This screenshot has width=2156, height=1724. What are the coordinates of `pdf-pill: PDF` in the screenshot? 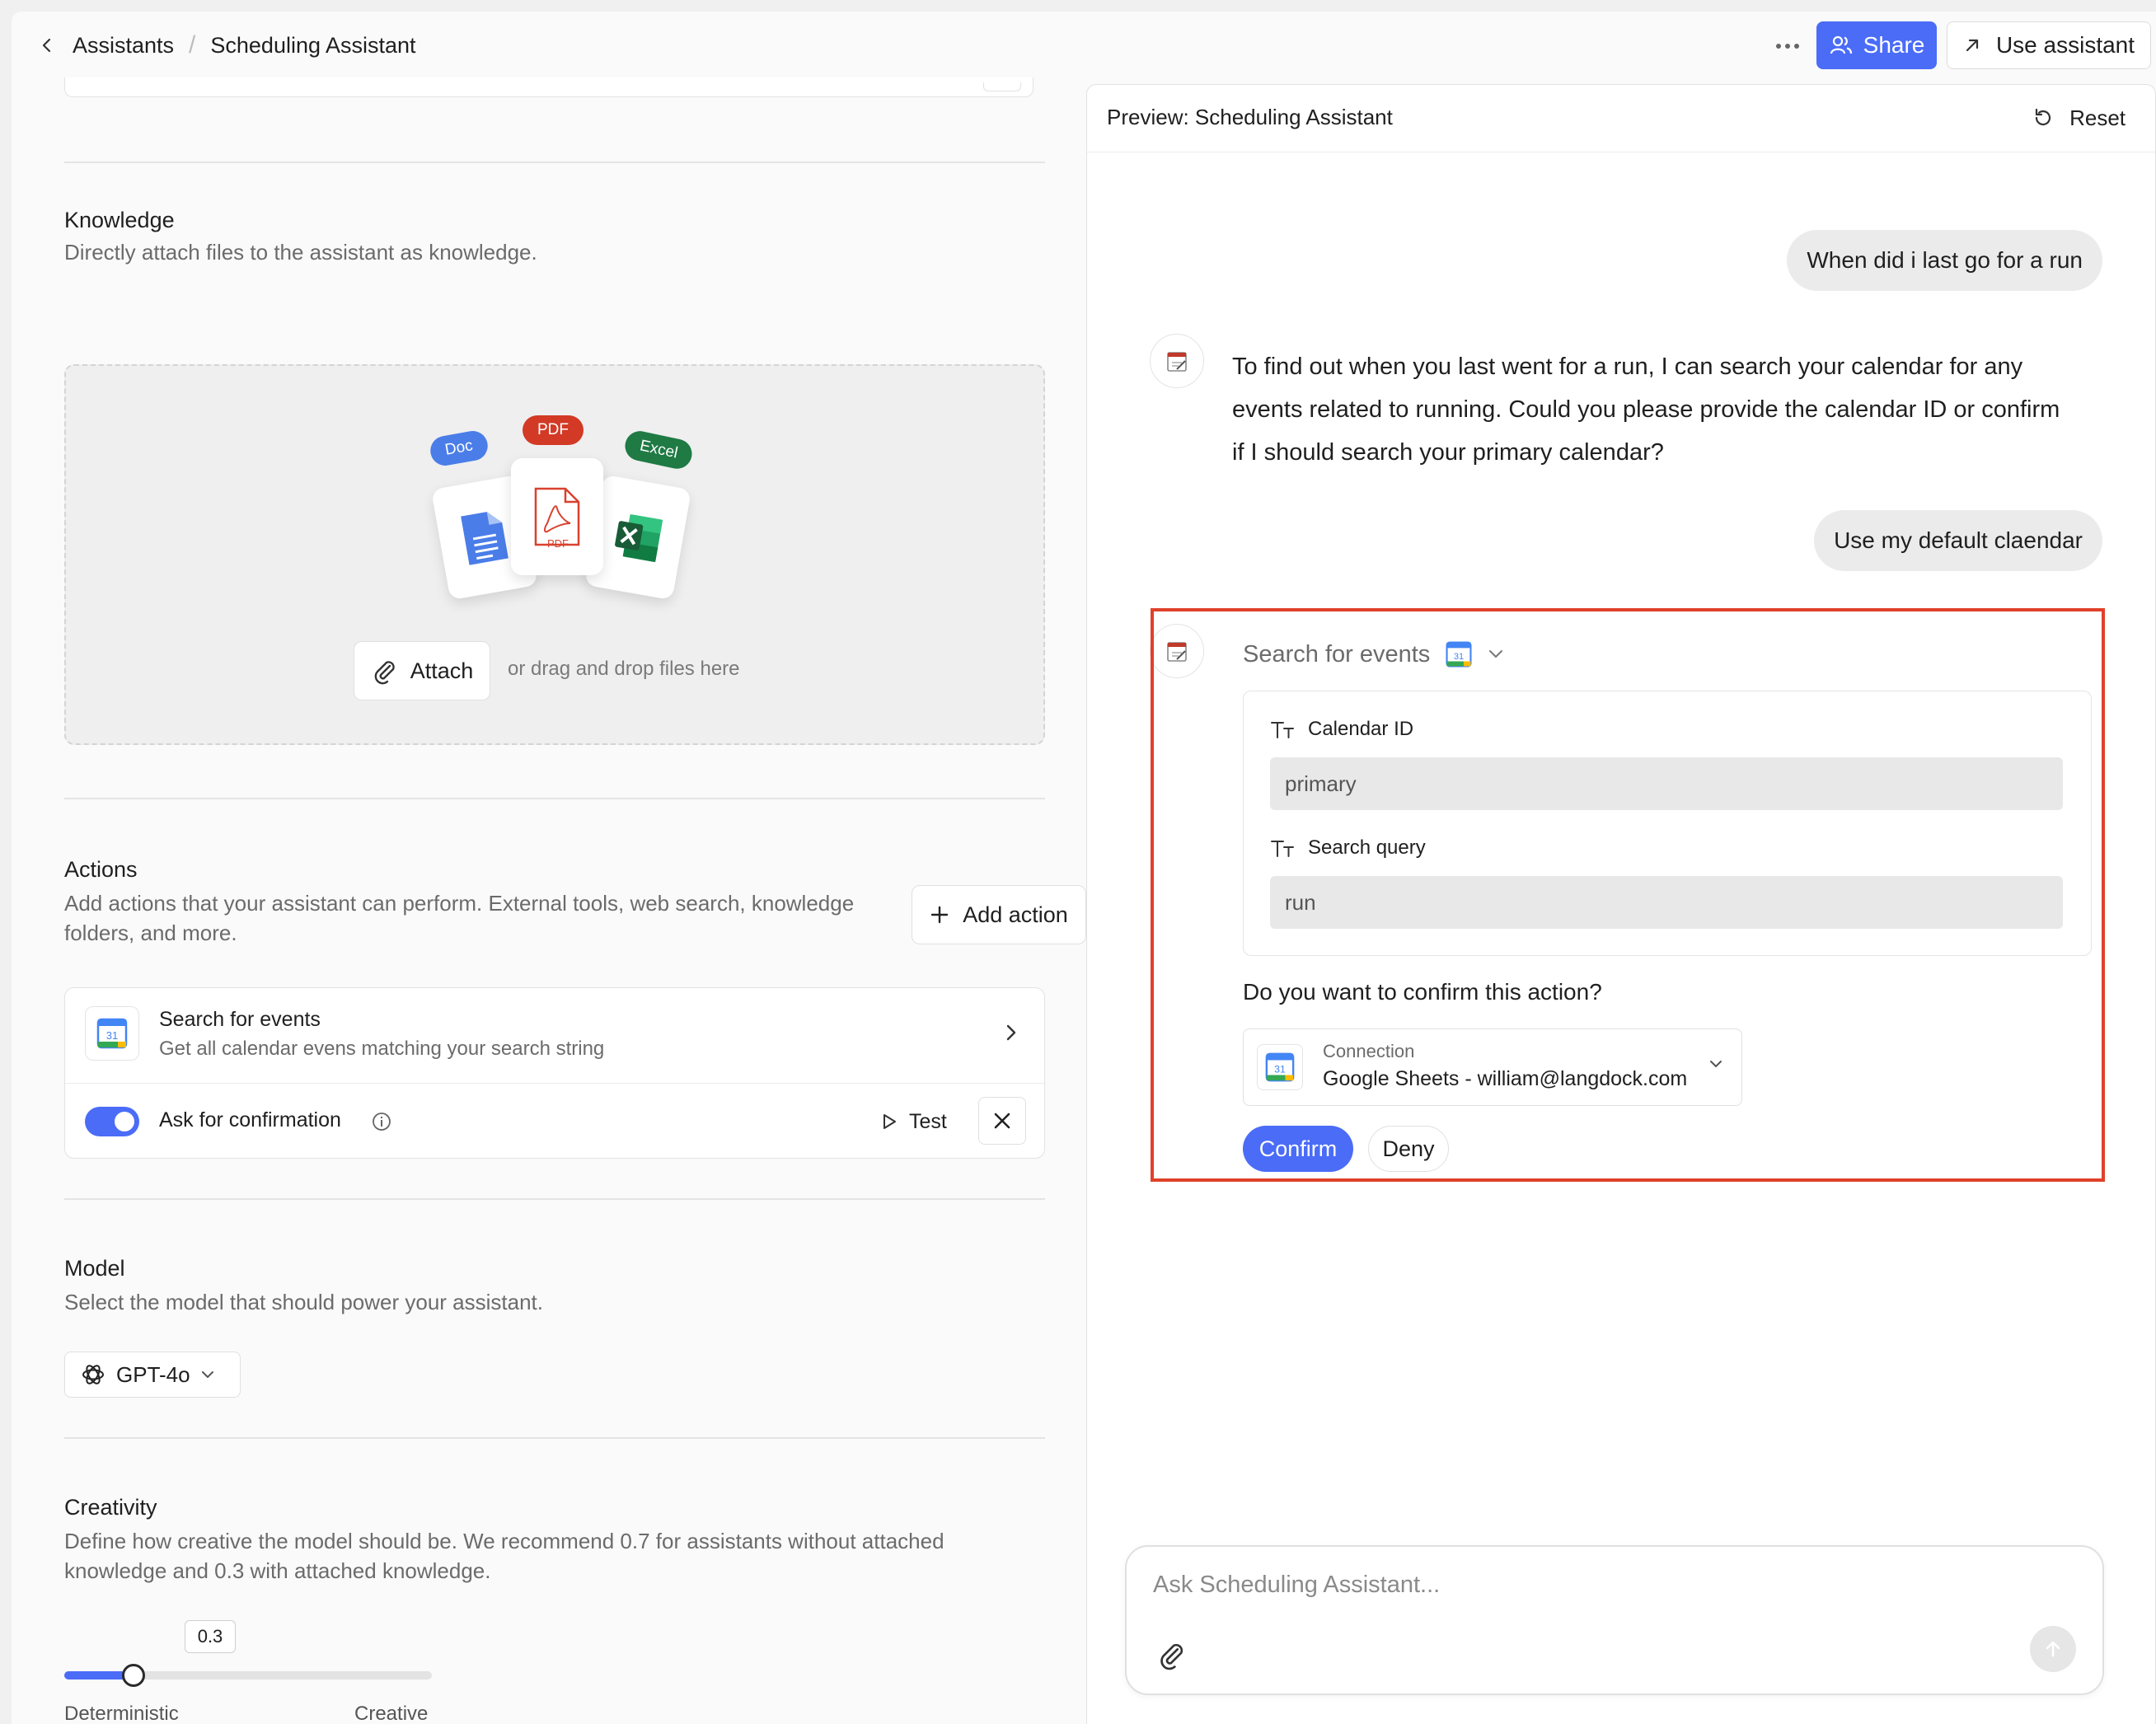 It's located at (553, 430).